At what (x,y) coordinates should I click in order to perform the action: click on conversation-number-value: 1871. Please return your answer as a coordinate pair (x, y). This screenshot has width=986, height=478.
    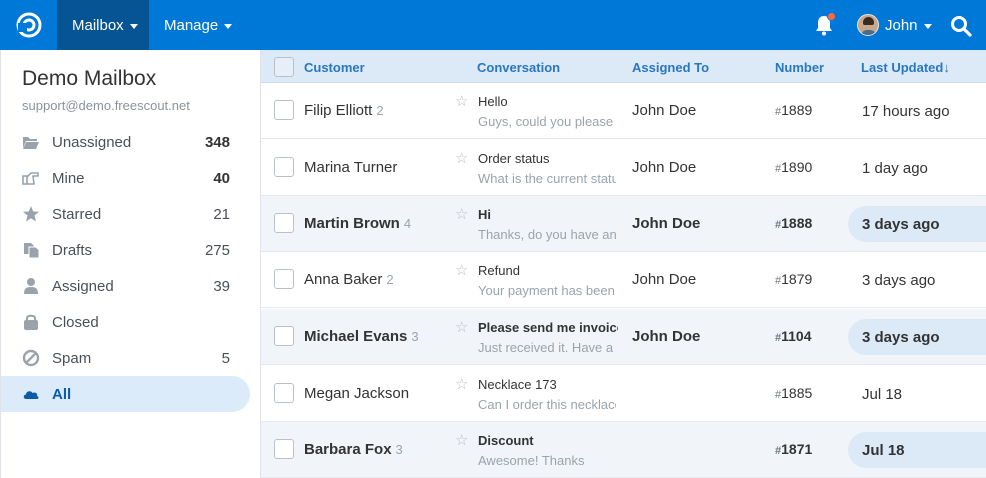
    Looking at the image, I should click on (797, 449).